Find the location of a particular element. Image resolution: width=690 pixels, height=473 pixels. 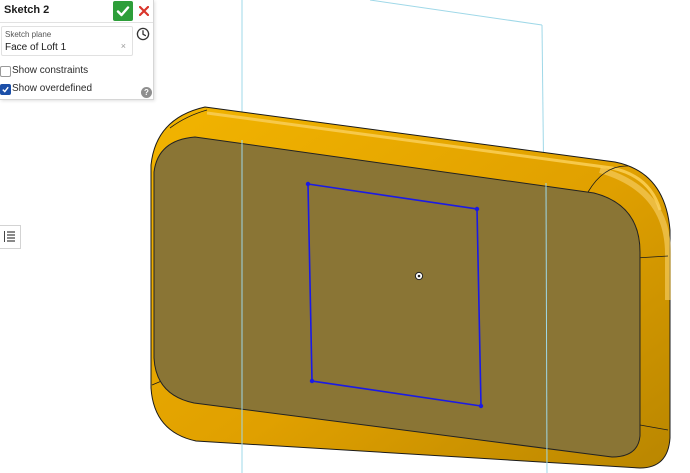

origin-icon is located at coordinates (419, 276).